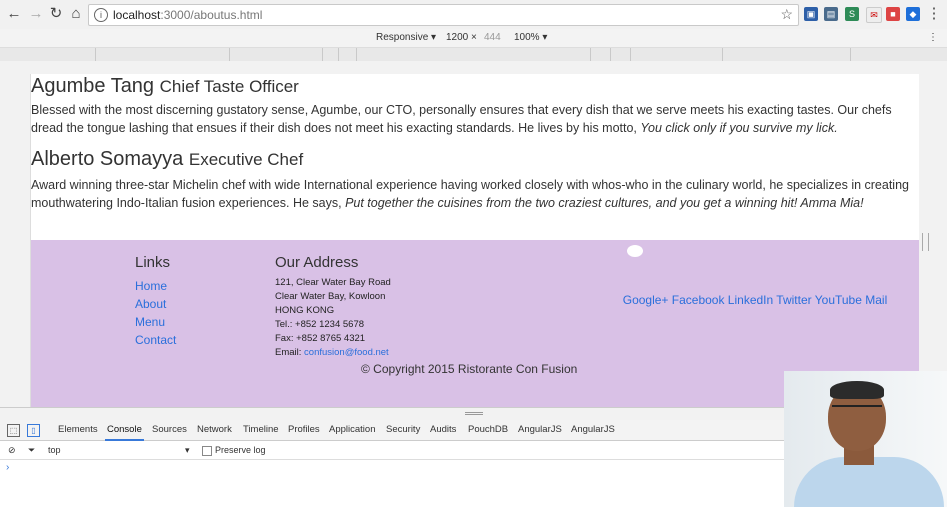  I want to click on site-info-icon: i, so click(101, 15).